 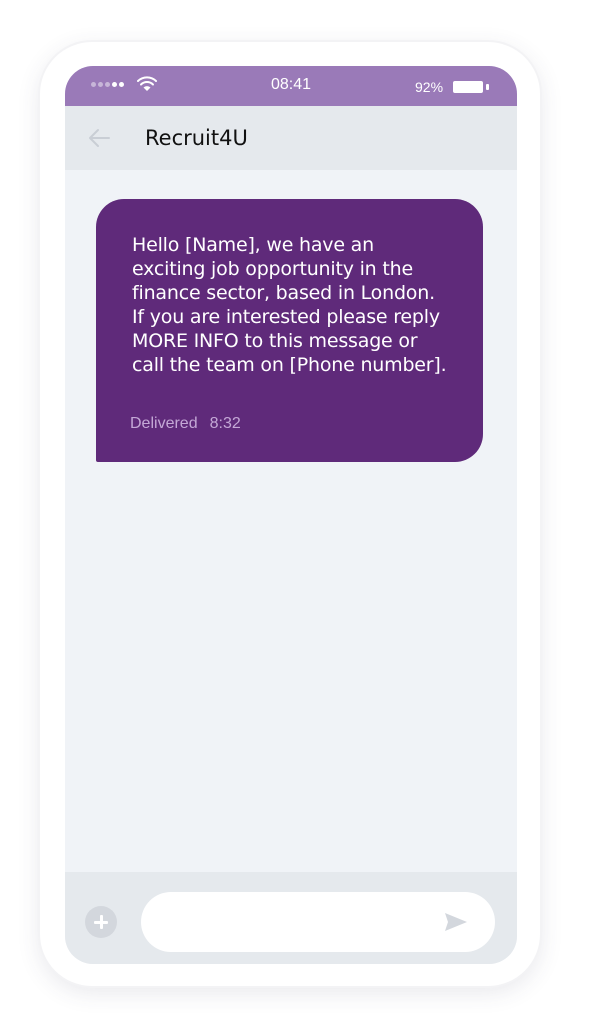 I want to click on compose-bar, so click(x=291, y=918).